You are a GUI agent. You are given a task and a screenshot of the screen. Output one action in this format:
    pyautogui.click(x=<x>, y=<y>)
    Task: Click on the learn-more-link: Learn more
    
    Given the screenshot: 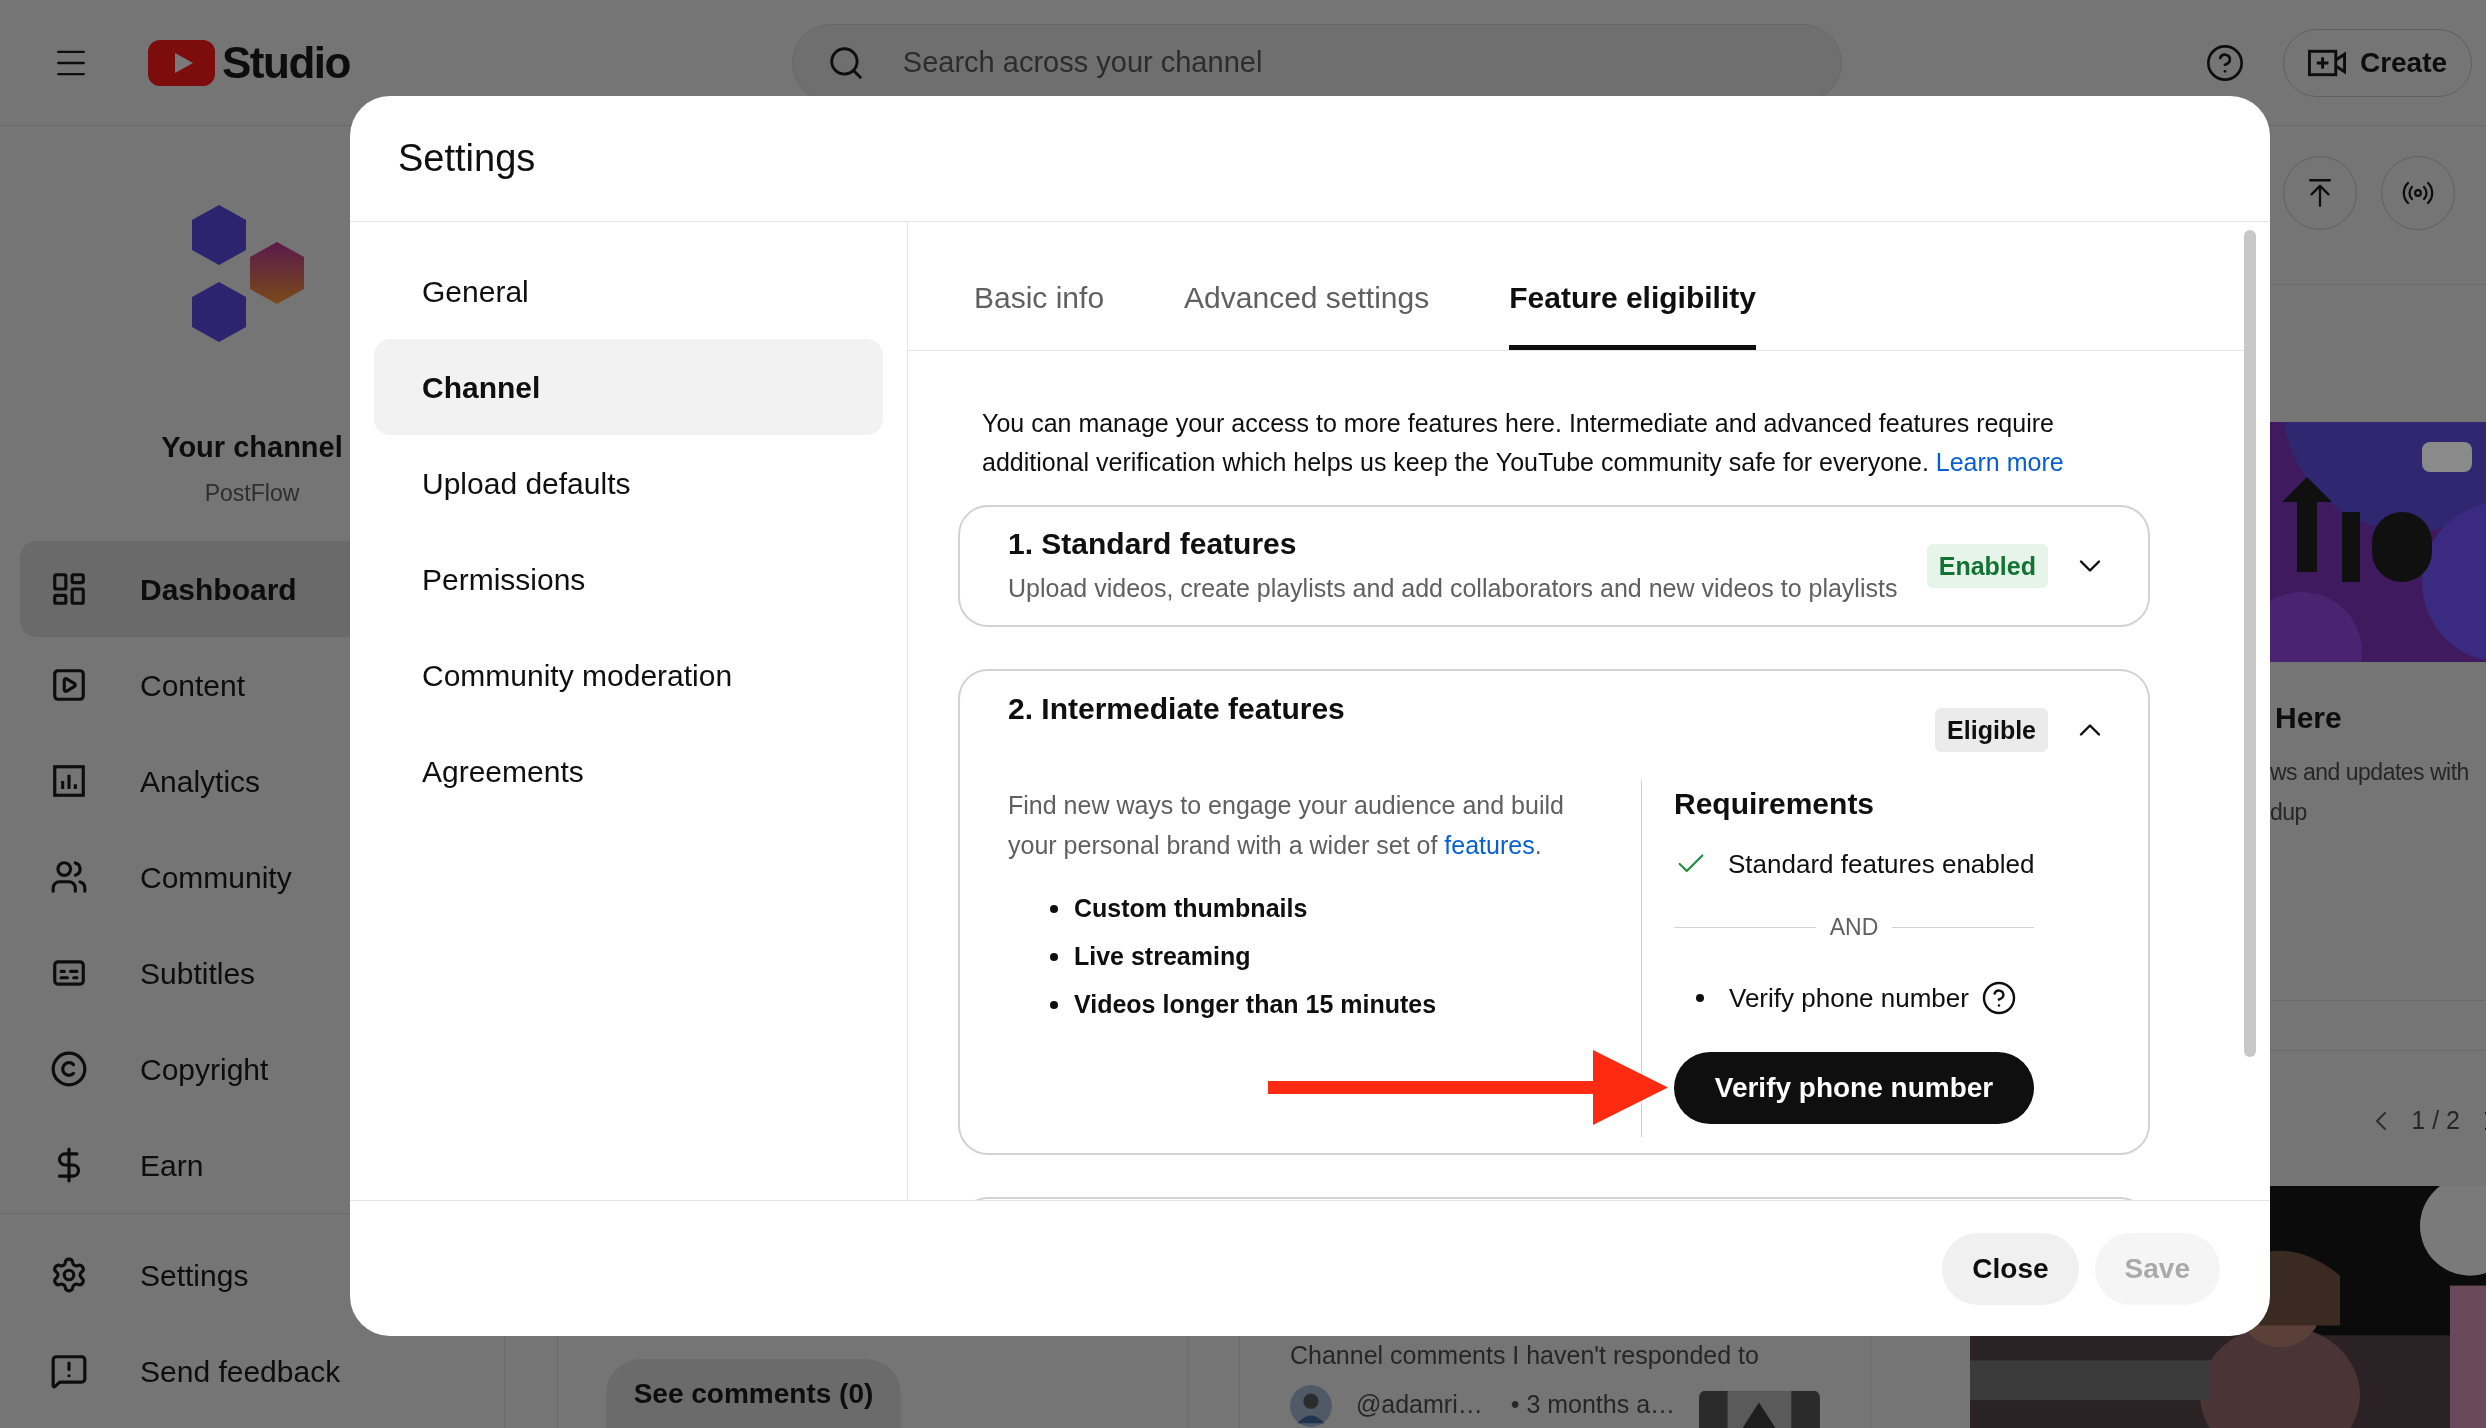 What is the action you would take?
    pyautogui.click(x=1999, y=462)
    